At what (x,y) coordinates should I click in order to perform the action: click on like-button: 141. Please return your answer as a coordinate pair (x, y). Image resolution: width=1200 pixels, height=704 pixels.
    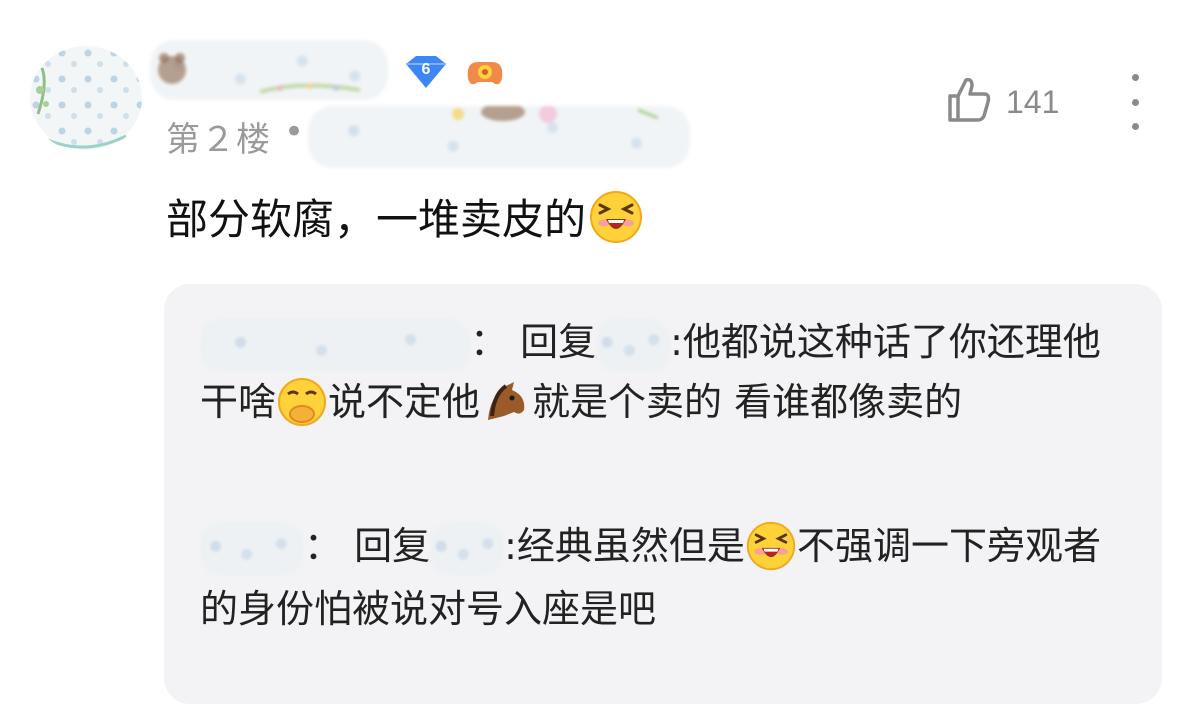
    Looking at the image, I should click on (1002, 102).